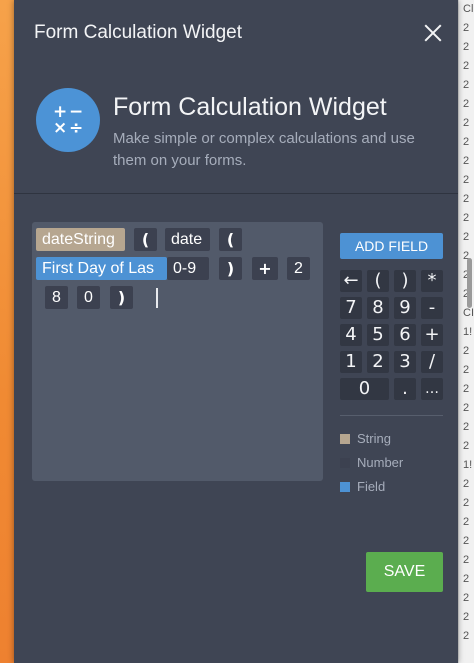 The image size is (474, 663). What do you see at coordinates (351, 362) in the screenshot?
I see `key-1: 1` at bounding box center [351, 362].